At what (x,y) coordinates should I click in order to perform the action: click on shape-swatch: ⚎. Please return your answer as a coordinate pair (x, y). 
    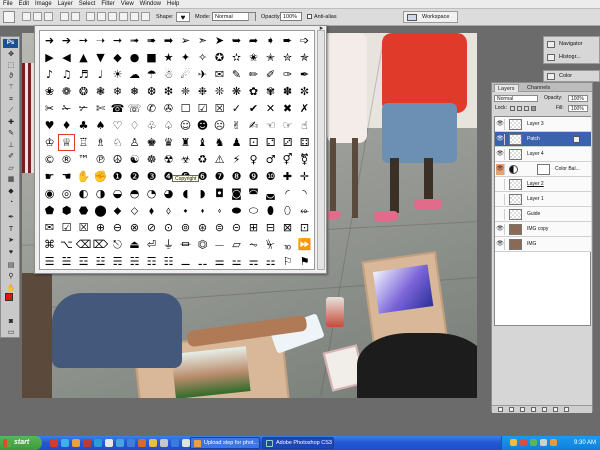
    Looking at the image, I should click on (253, 261).